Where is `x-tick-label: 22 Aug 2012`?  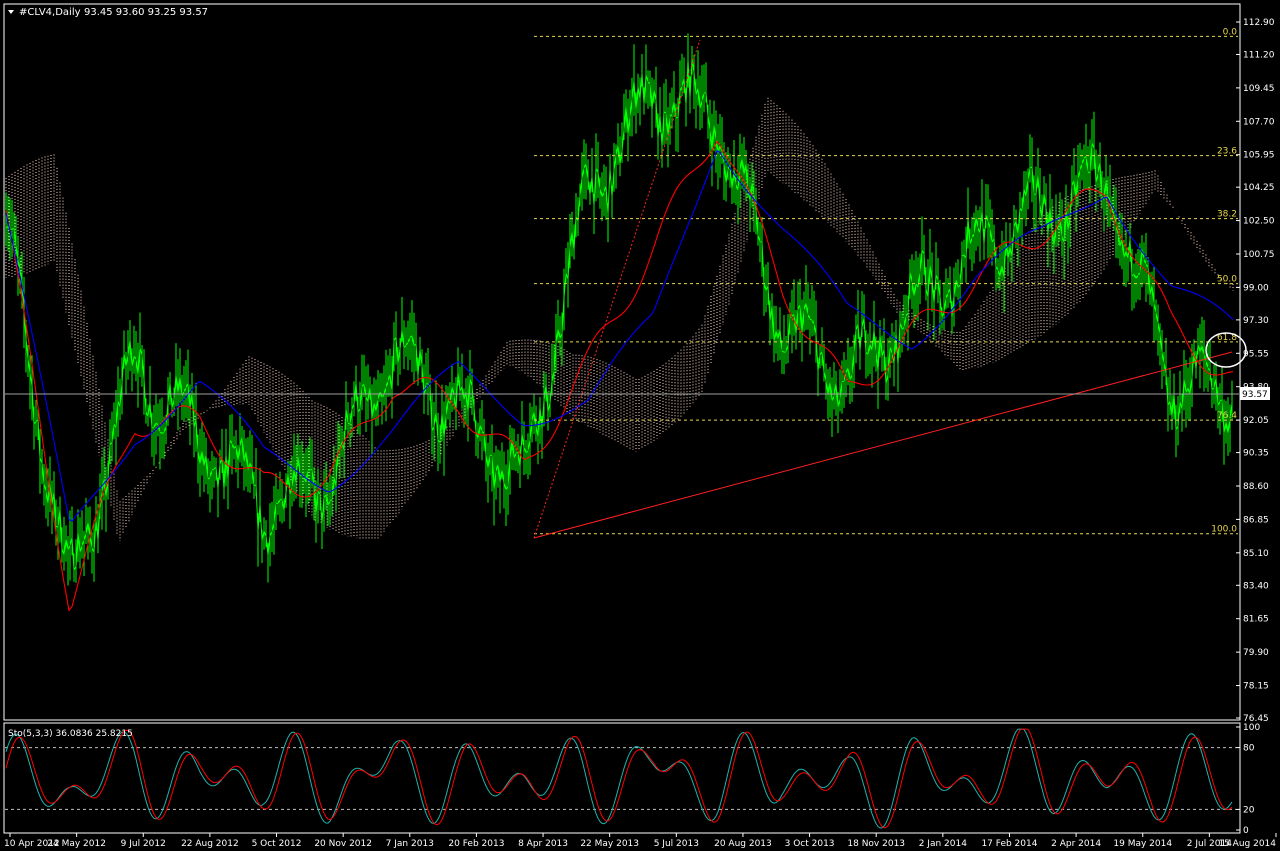
x-tick-label: 22 Aug 2012 is located at coordinates (210, 844).